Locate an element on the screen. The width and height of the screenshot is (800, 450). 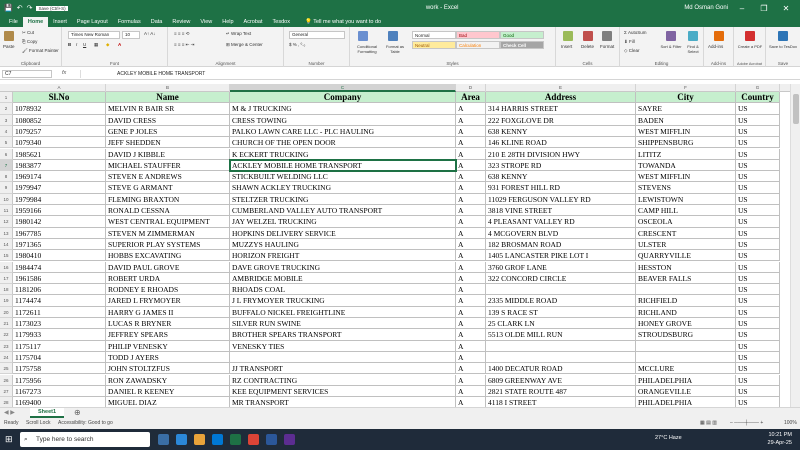
cell-a: 1959166 is located at coordinates (59, 211).